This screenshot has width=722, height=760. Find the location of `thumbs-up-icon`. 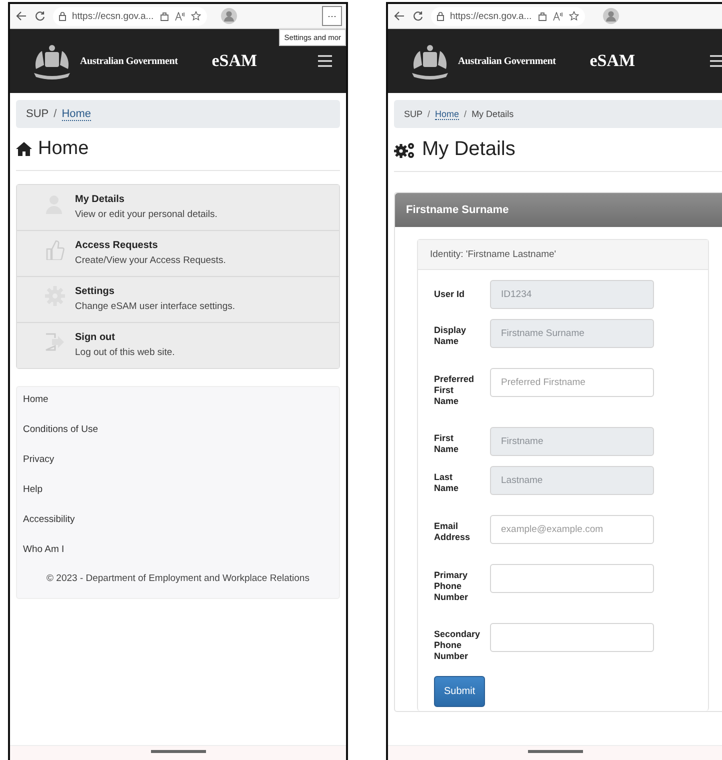

thumbs-up-icon is located at coordinates (55, 250).